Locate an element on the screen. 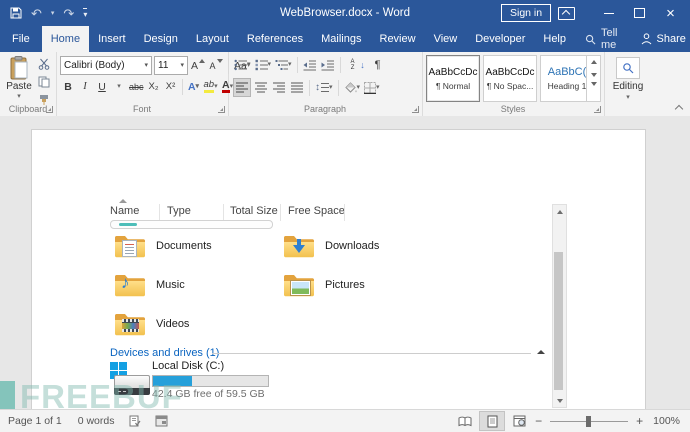  caret-down-icon is located at coordinates (219, 61).